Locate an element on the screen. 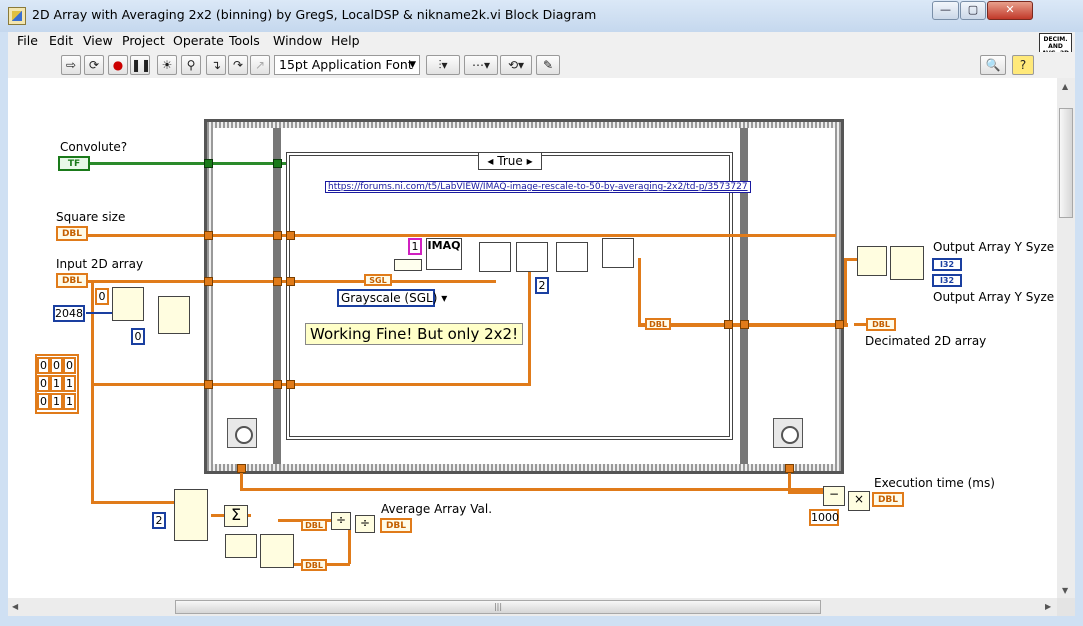 The height and width of the screenshot is (626, 1083). menu-view: View is located at coordinates (98, 40).